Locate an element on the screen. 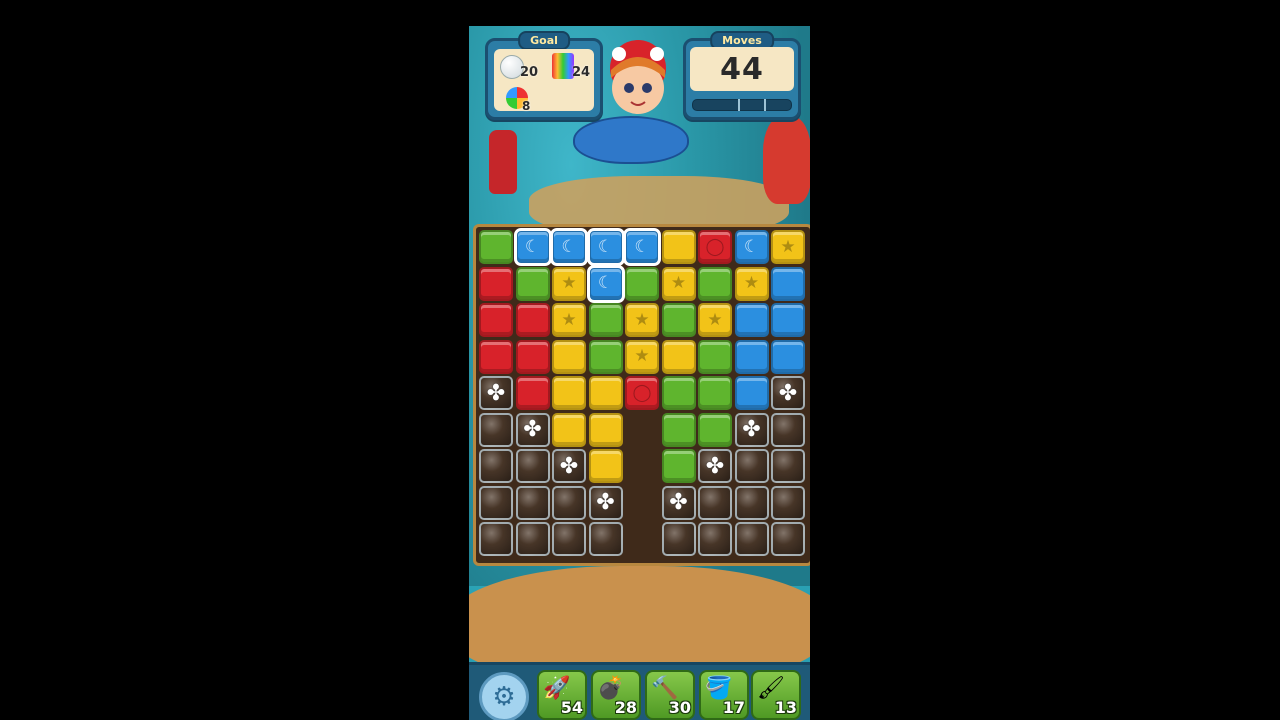 This screenshot has width=1280, height=720. cannon-booster-button: 💣 28 is located at coordinates (616, 695).